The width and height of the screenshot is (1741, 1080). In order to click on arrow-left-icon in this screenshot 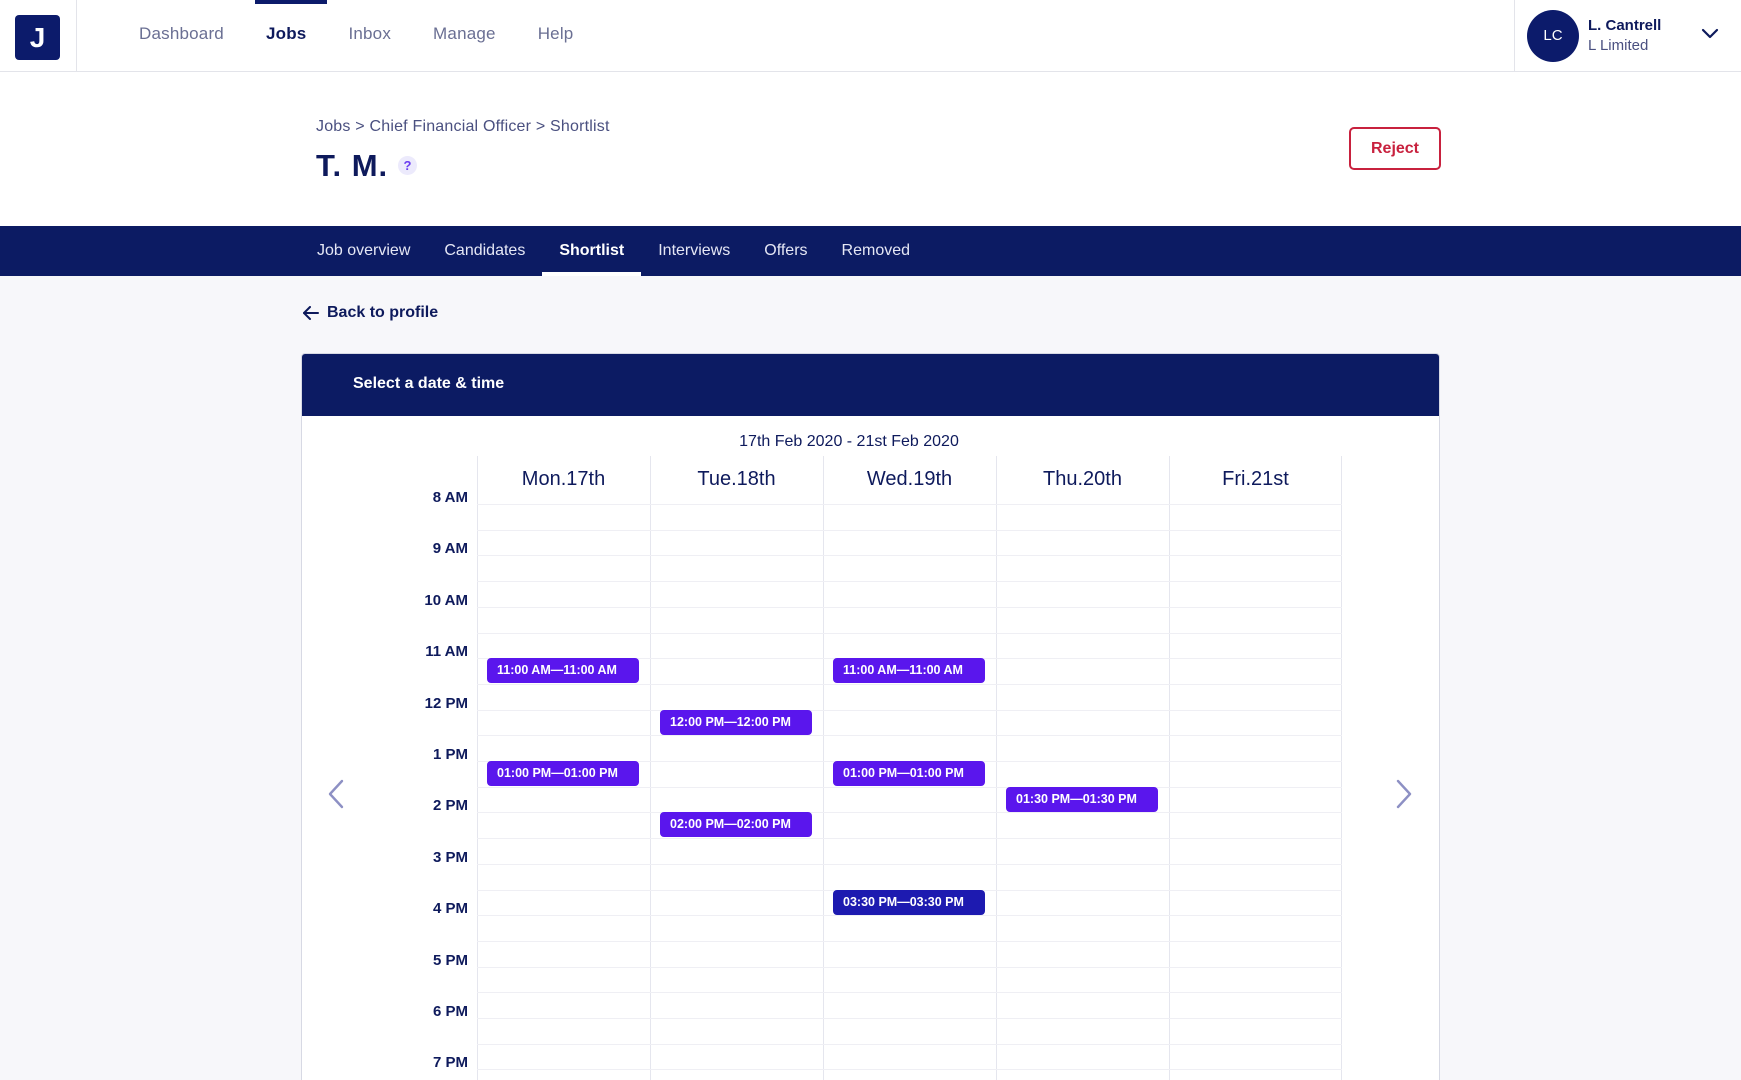, I will do `click(311, 313)`.